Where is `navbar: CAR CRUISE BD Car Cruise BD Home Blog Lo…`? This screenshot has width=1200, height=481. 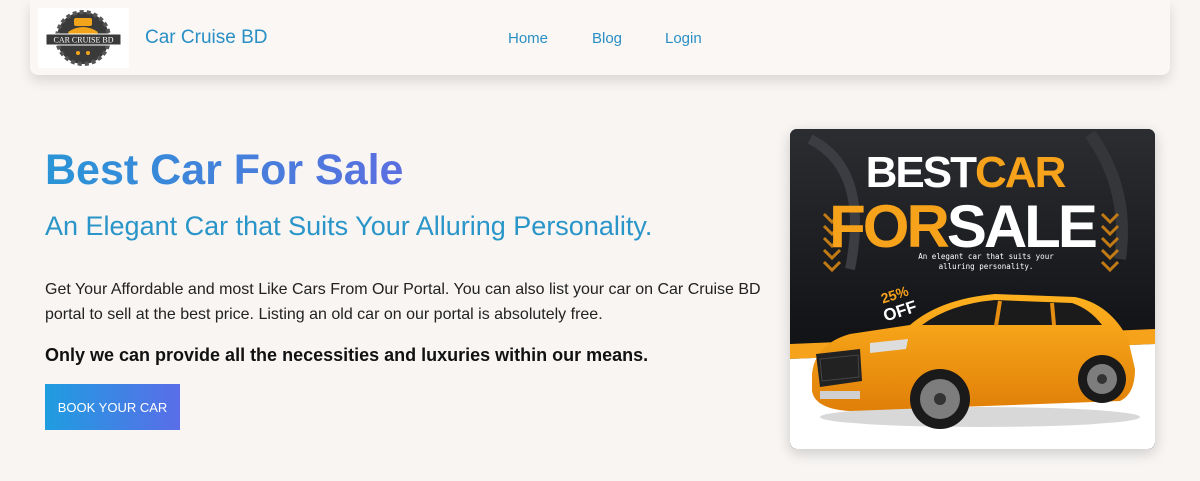 navbar: CAR CRUISE BD Car Cruise BD Home Blog Lo… is located at coordinates (600, 37).